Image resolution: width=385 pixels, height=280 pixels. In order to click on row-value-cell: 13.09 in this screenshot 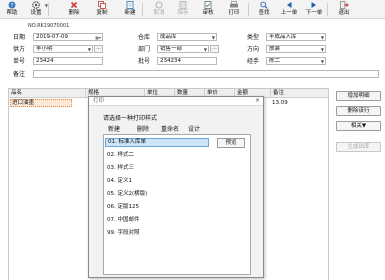, I will do `click(280, 103)`.